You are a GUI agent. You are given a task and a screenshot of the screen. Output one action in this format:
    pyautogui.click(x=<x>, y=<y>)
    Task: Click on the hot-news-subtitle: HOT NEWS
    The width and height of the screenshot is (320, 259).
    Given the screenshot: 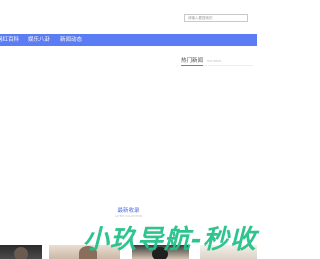 What is the action you would take?
    pyautogui.click(x=214, y=61)
    